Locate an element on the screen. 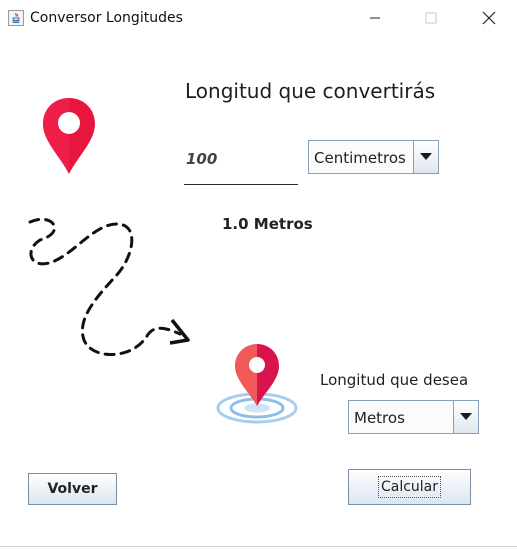 The width and height of the screenshot is (517, 550). minimize-icon is located at coordinates (375, 18).